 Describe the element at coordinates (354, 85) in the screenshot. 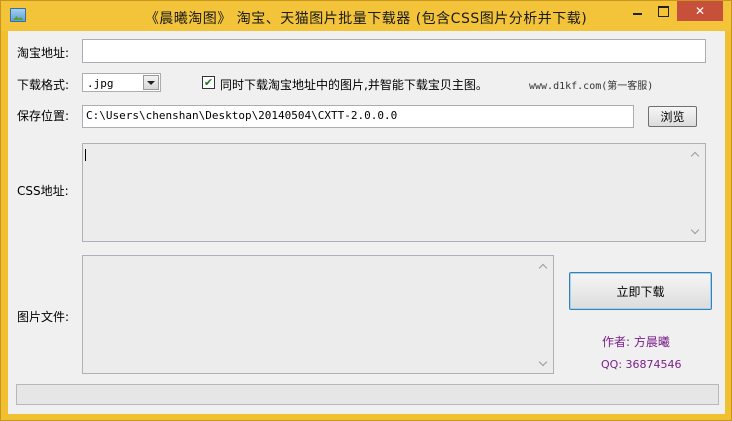

I see `sync-download-label: 同时下载淘宝地址中的图片,并智能下载宝贝主图。` at that location.